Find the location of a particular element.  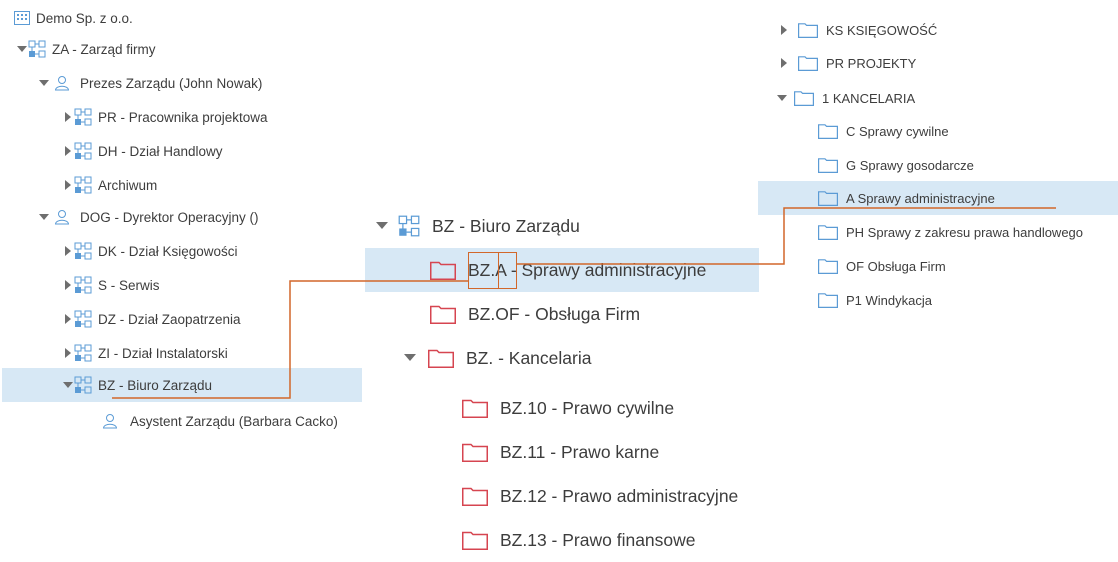

tree-item-label: PH Sprawy z zakresu prawa handlowego is located at coordinates (965, 232).